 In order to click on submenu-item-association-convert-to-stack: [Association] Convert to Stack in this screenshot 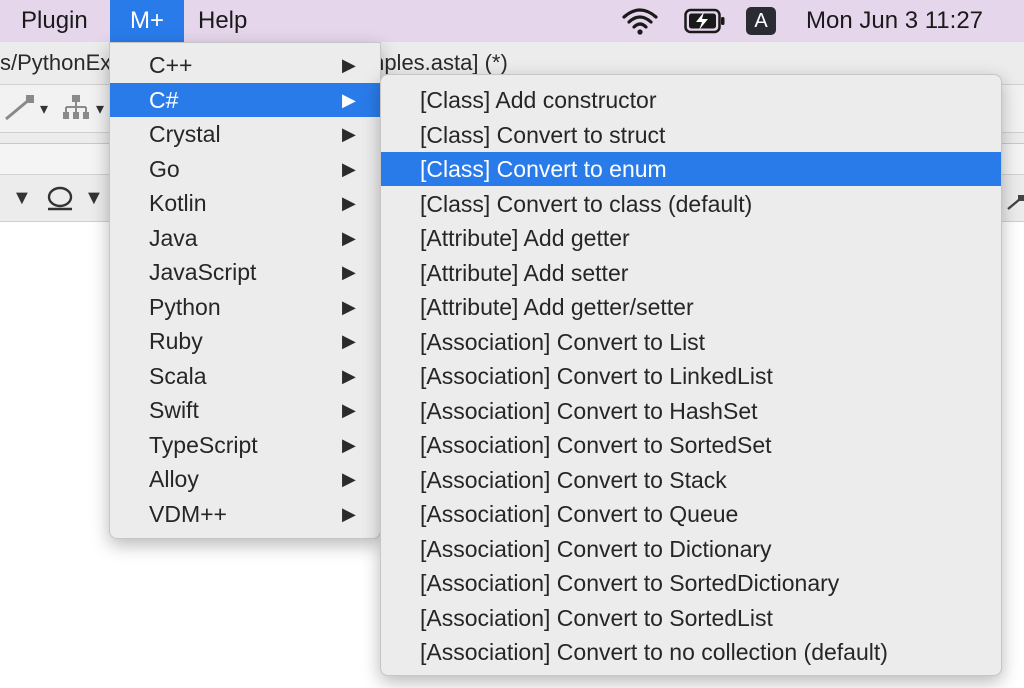, I will do `click(691, 480)`.